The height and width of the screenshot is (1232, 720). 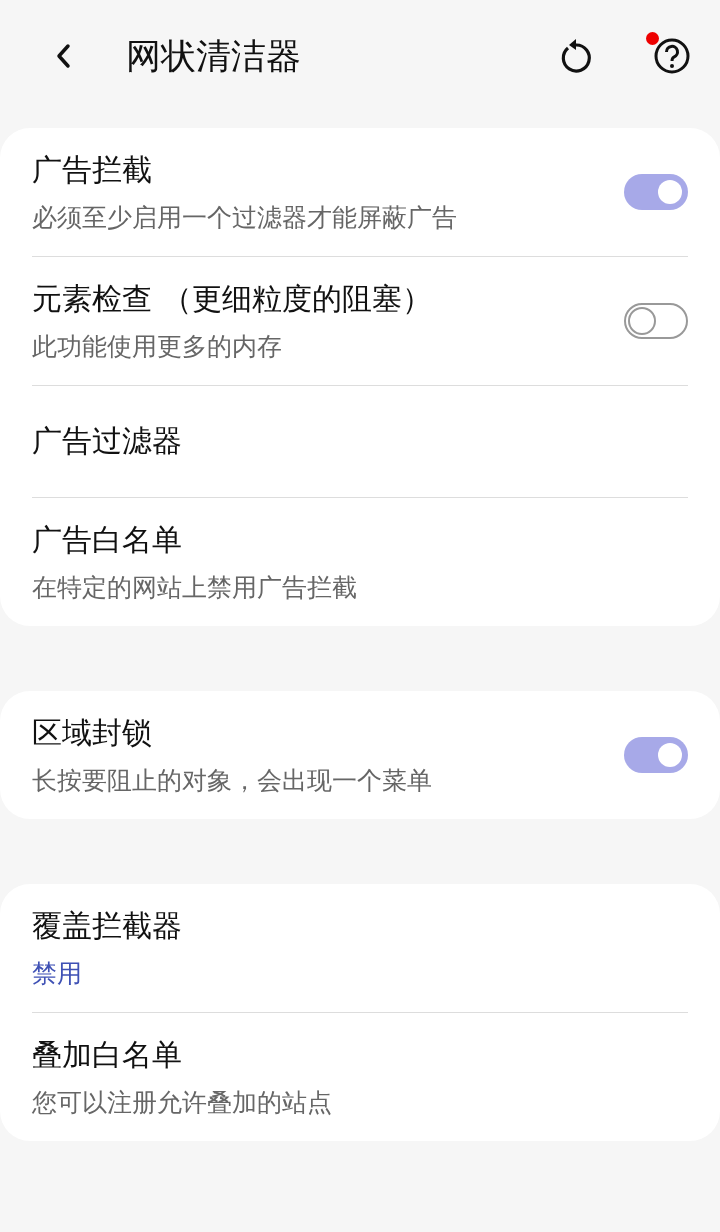 I want to click on setting-title: 叠加白名单, so click(x=360, y=1055).